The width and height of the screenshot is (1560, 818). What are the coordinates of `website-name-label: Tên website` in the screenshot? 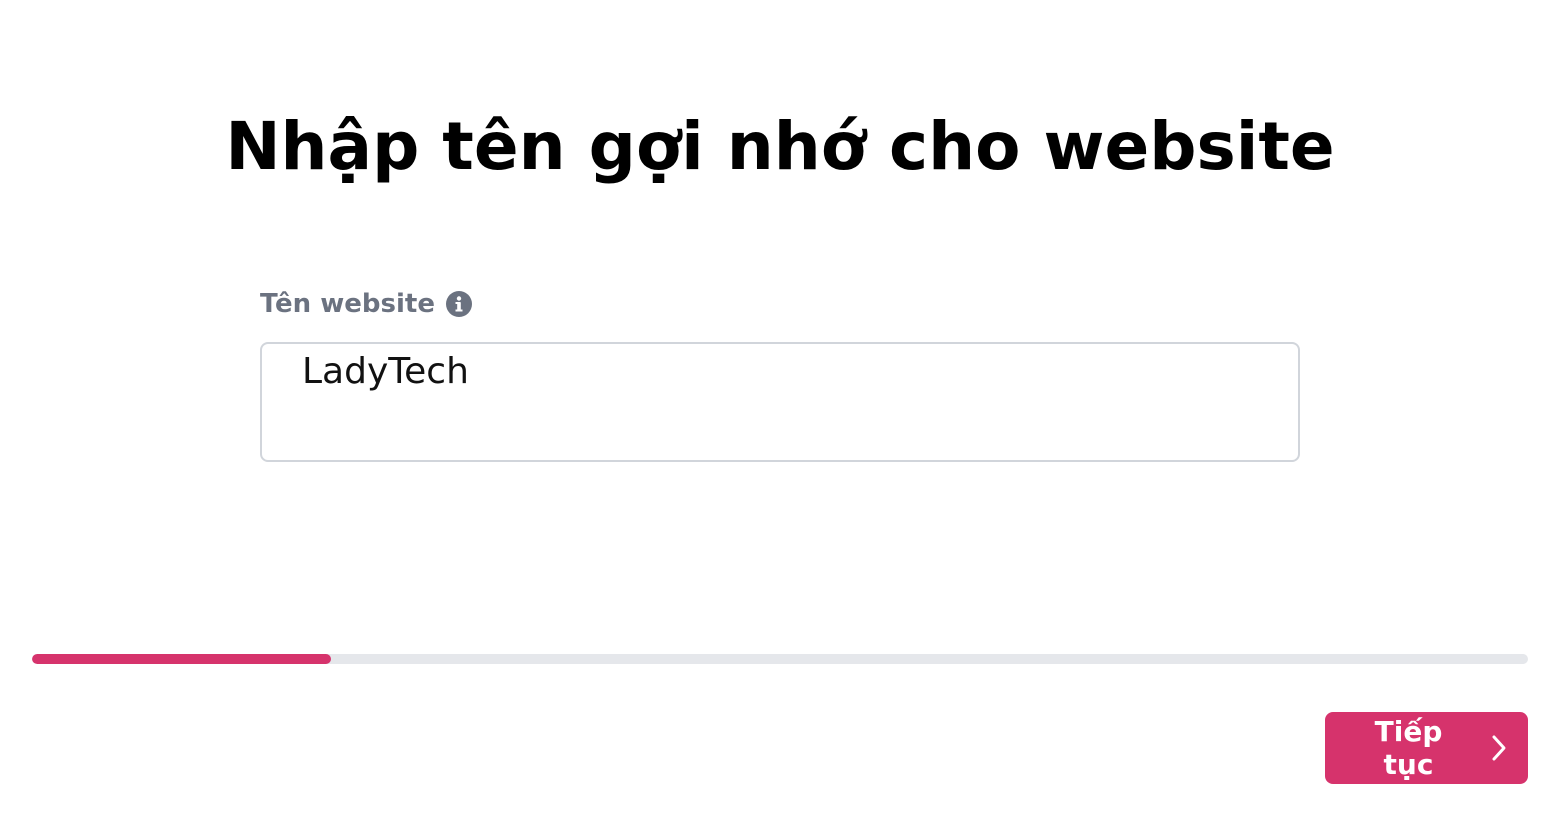 It's located at (347, 304).